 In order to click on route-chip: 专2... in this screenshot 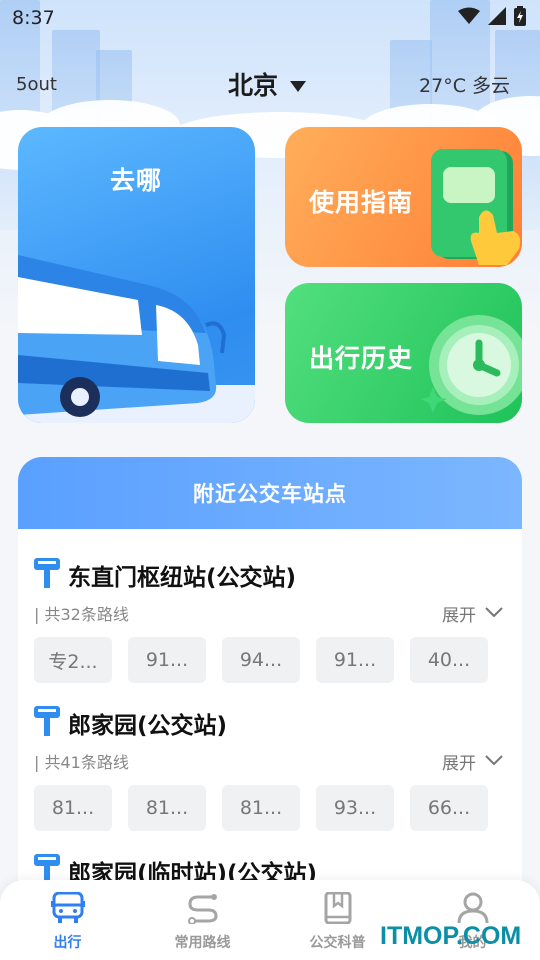, I will do `click(73, 660)`.